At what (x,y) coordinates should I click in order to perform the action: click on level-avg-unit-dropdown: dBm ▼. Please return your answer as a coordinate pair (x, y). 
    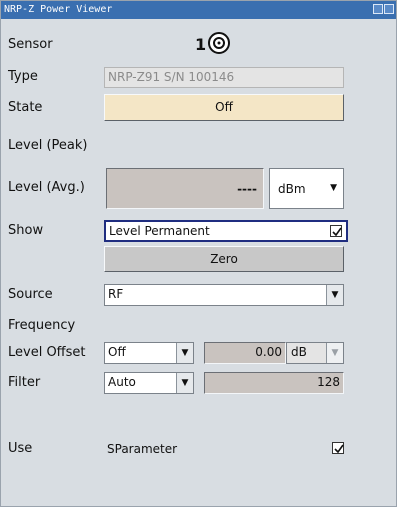
    Looking at the image, I should click on (306, 188).